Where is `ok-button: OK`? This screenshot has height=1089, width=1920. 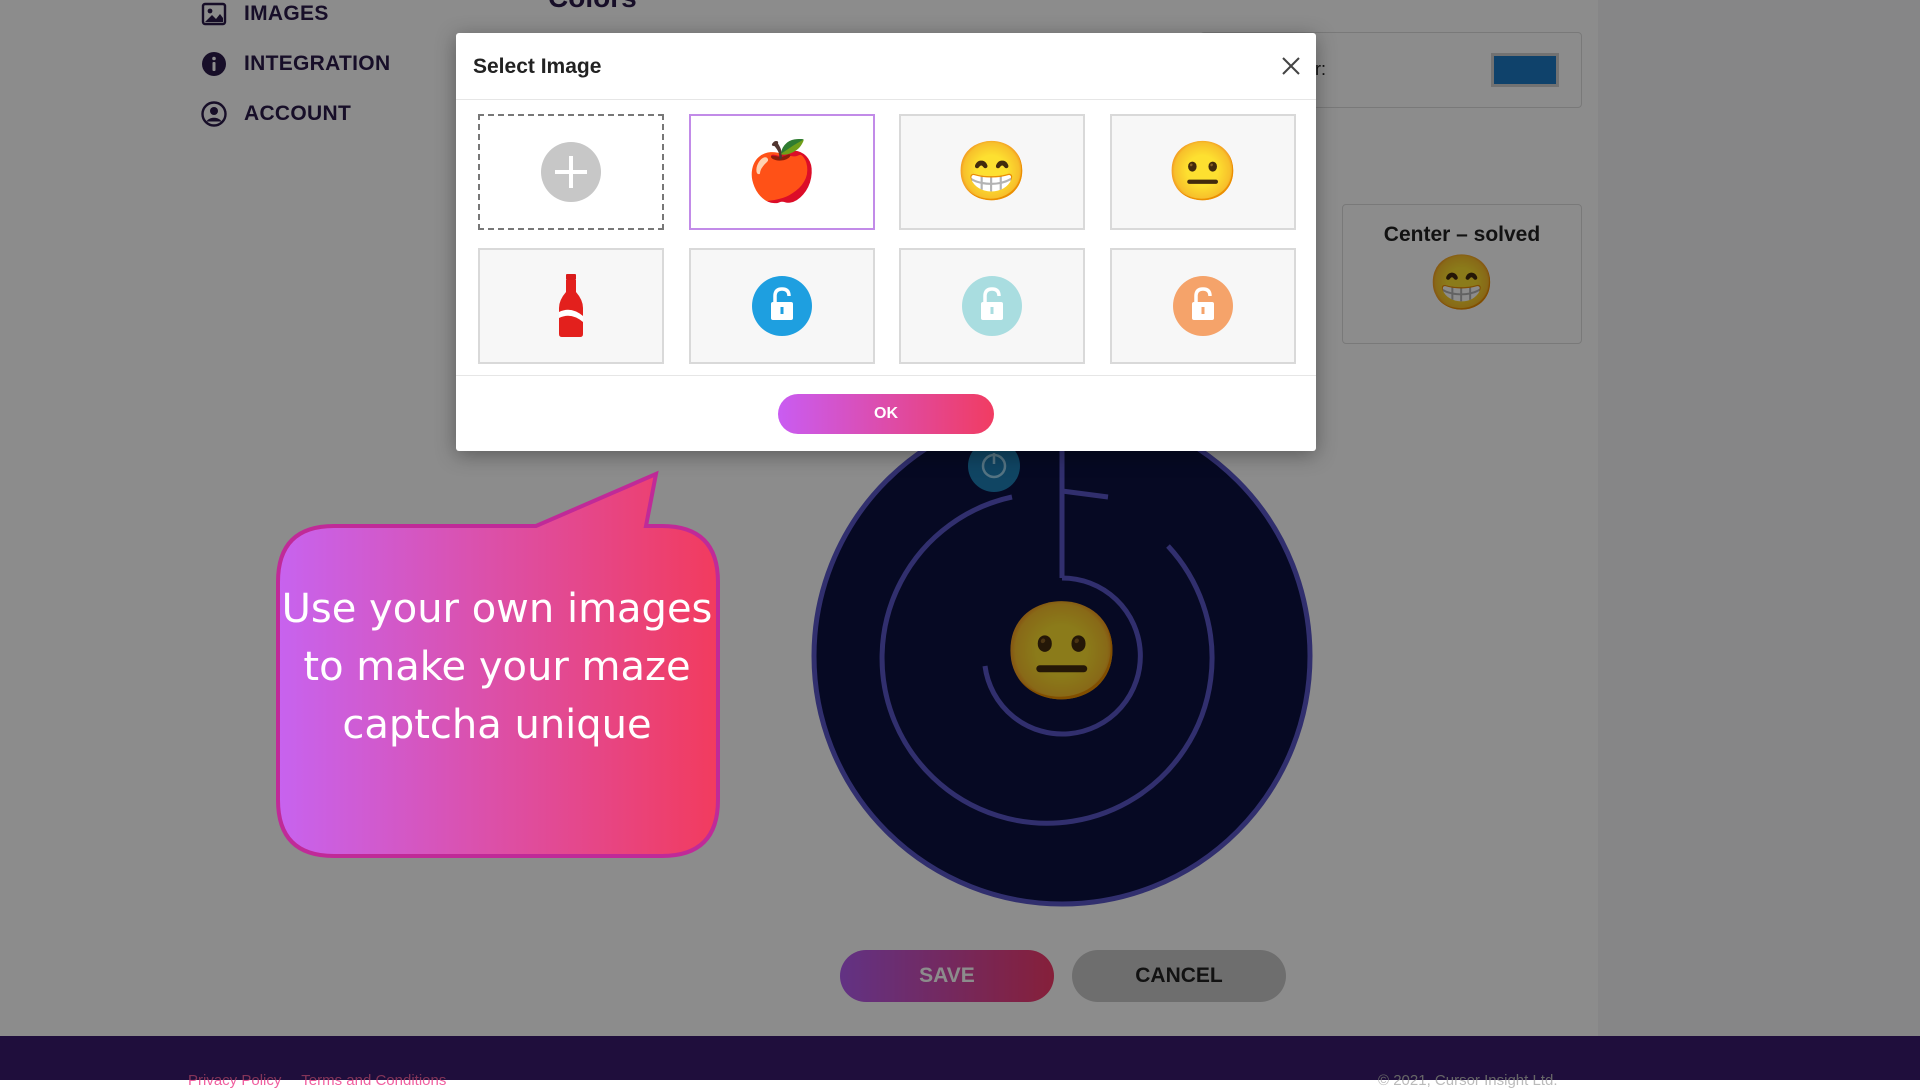 ok-button: OK is located at coordinates (886, 414).